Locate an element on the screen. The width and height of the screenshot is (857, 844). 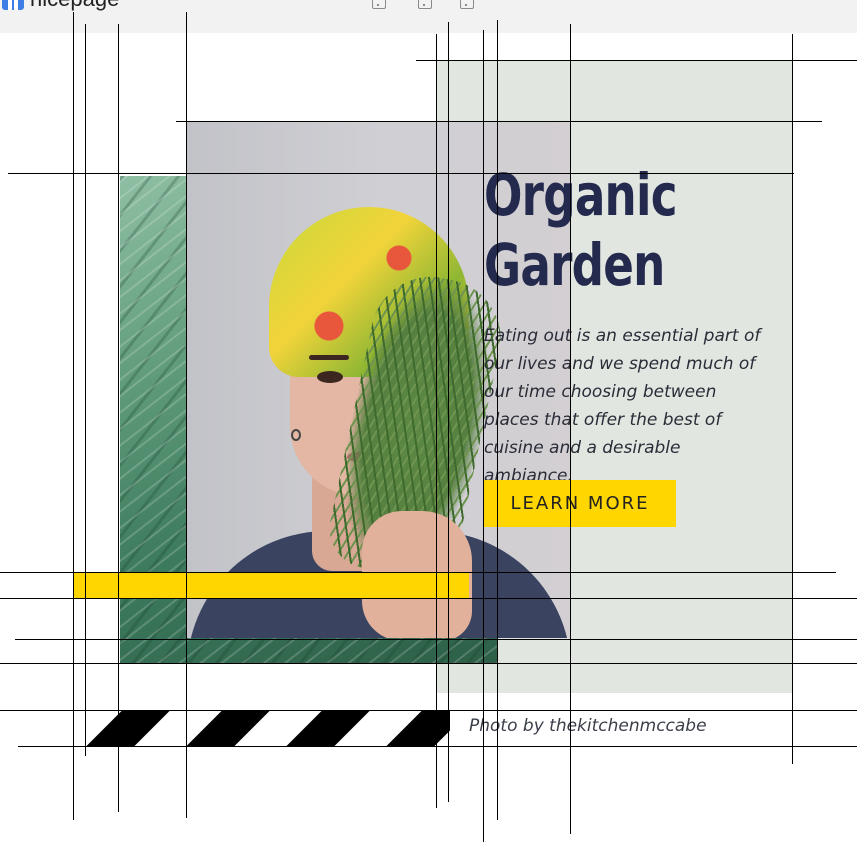
nicepage-logo-icon is located at coordinates (13, 5).